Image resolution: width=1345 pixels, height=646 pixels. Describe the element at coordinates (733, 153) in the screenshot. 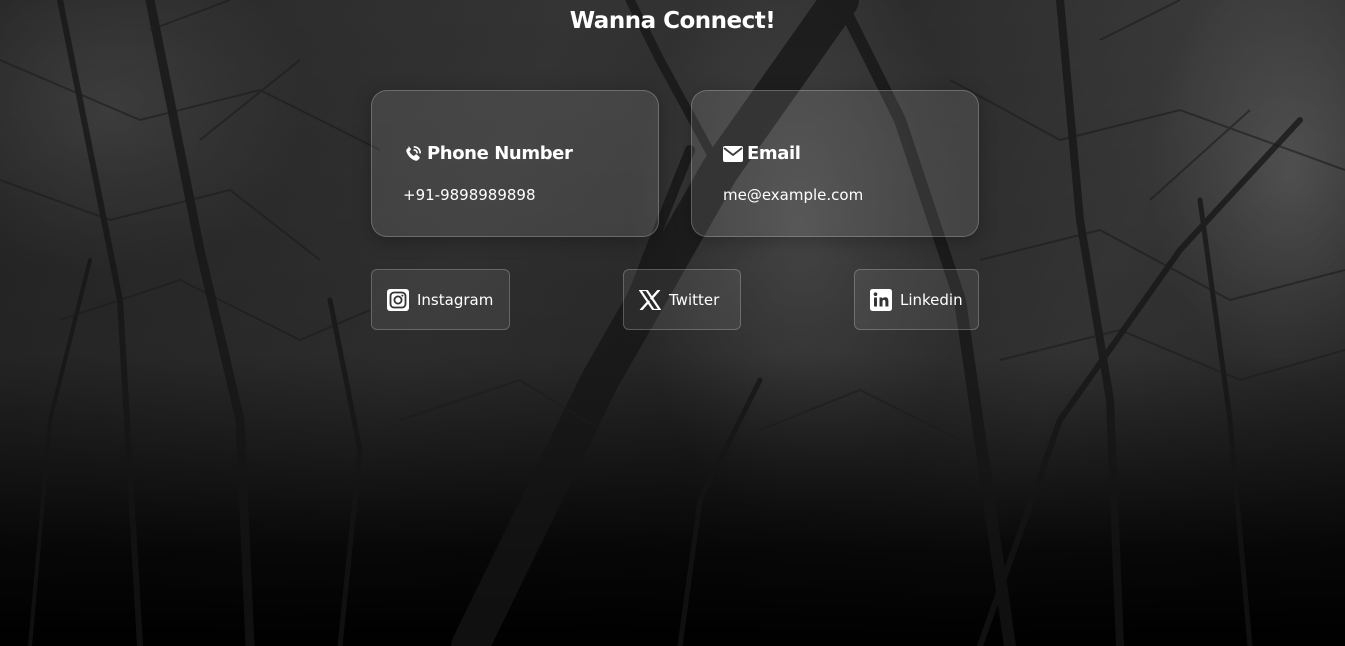

I see `envelope-icon` at that location.